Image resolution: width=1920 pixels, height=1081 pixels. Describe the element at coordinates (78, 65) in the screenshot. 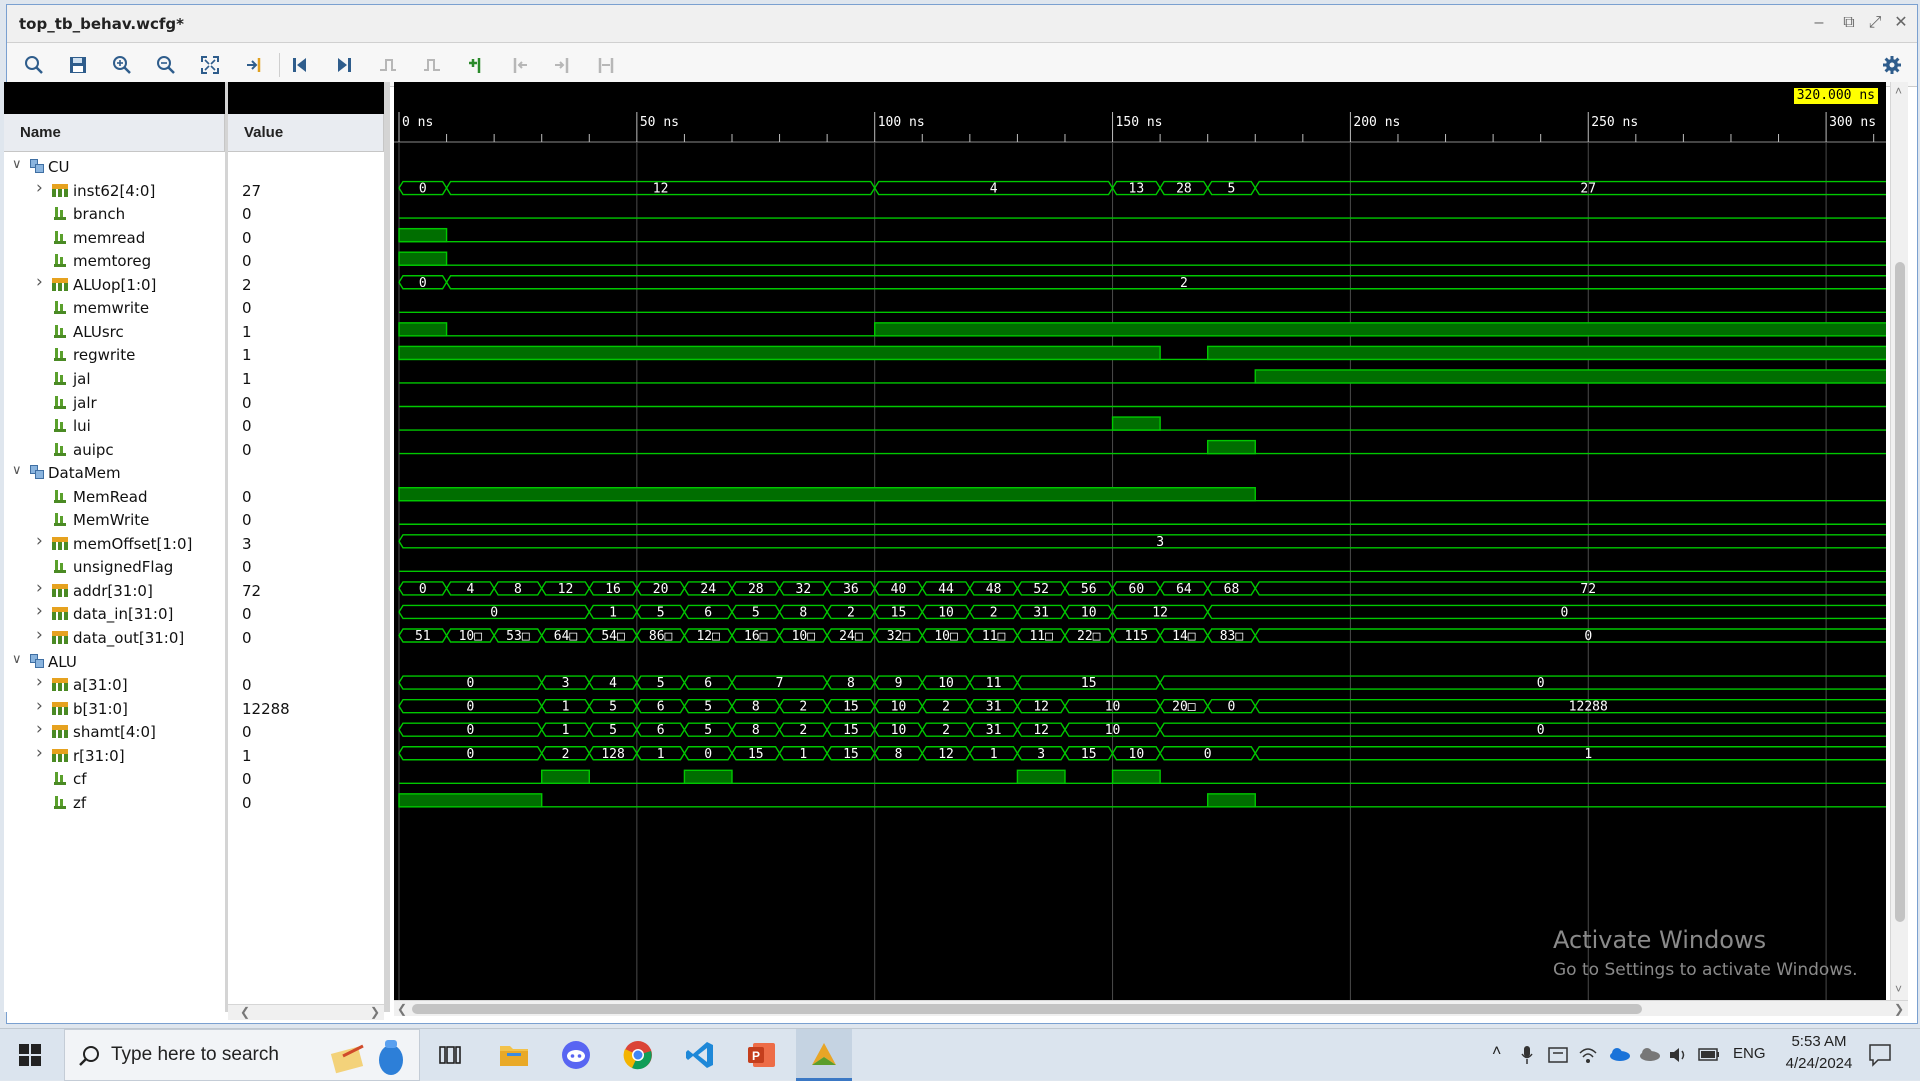

I see `save-icon` at that location.